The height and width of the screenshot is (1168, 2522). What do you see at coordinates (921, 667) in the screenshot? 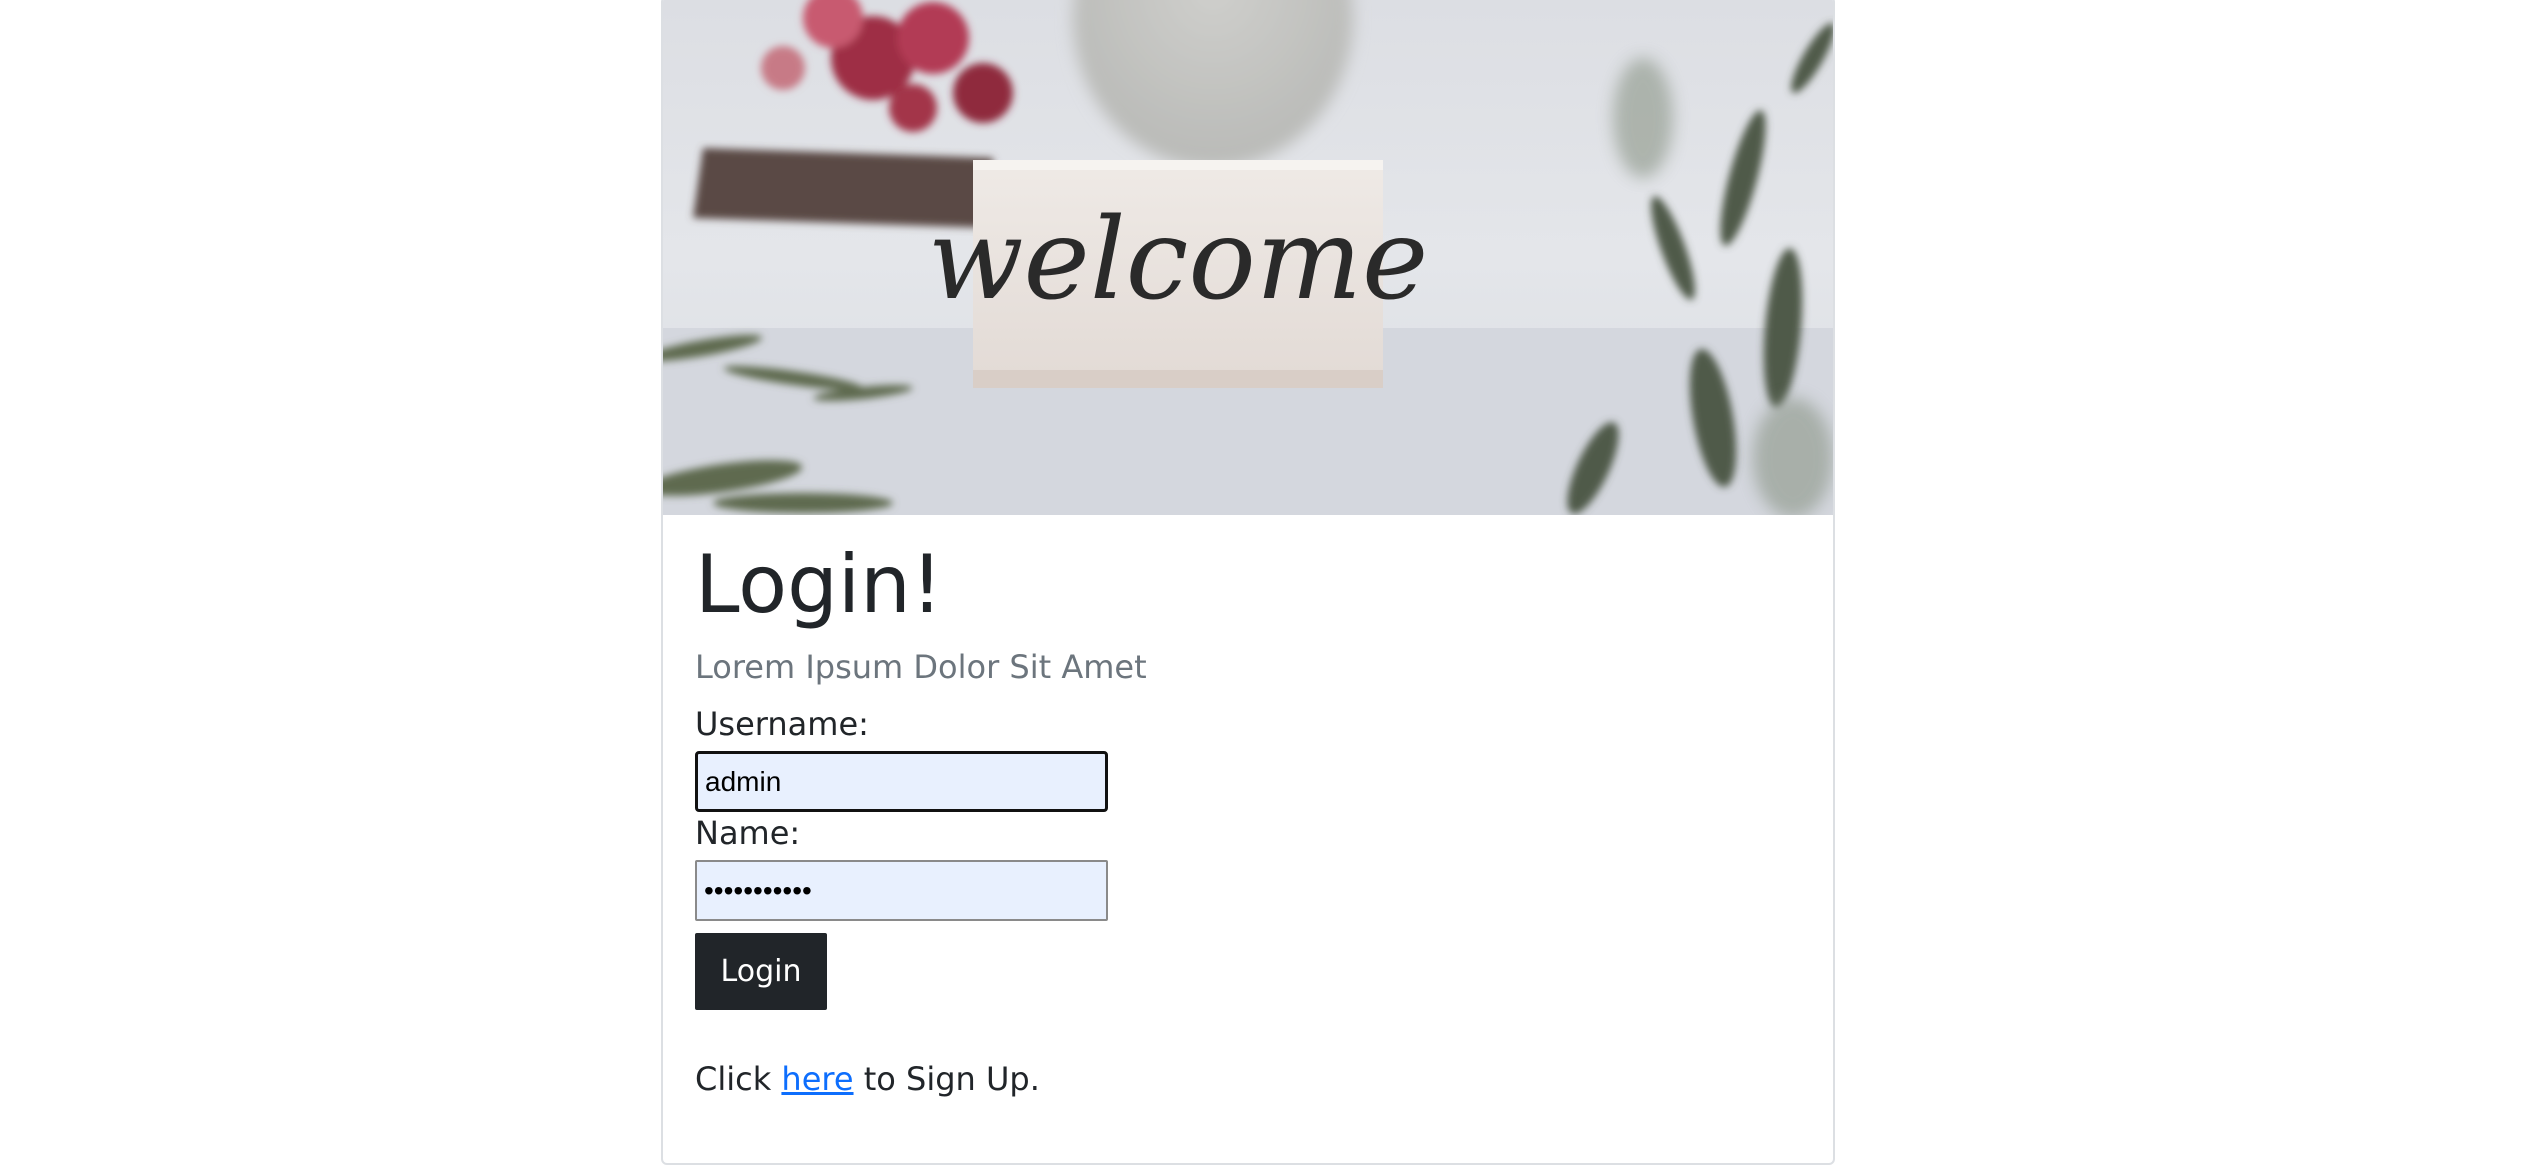
I see `page-subtitle: Lorem Ipsum Dolor Sit Amet` at bounding box center [921, 667].